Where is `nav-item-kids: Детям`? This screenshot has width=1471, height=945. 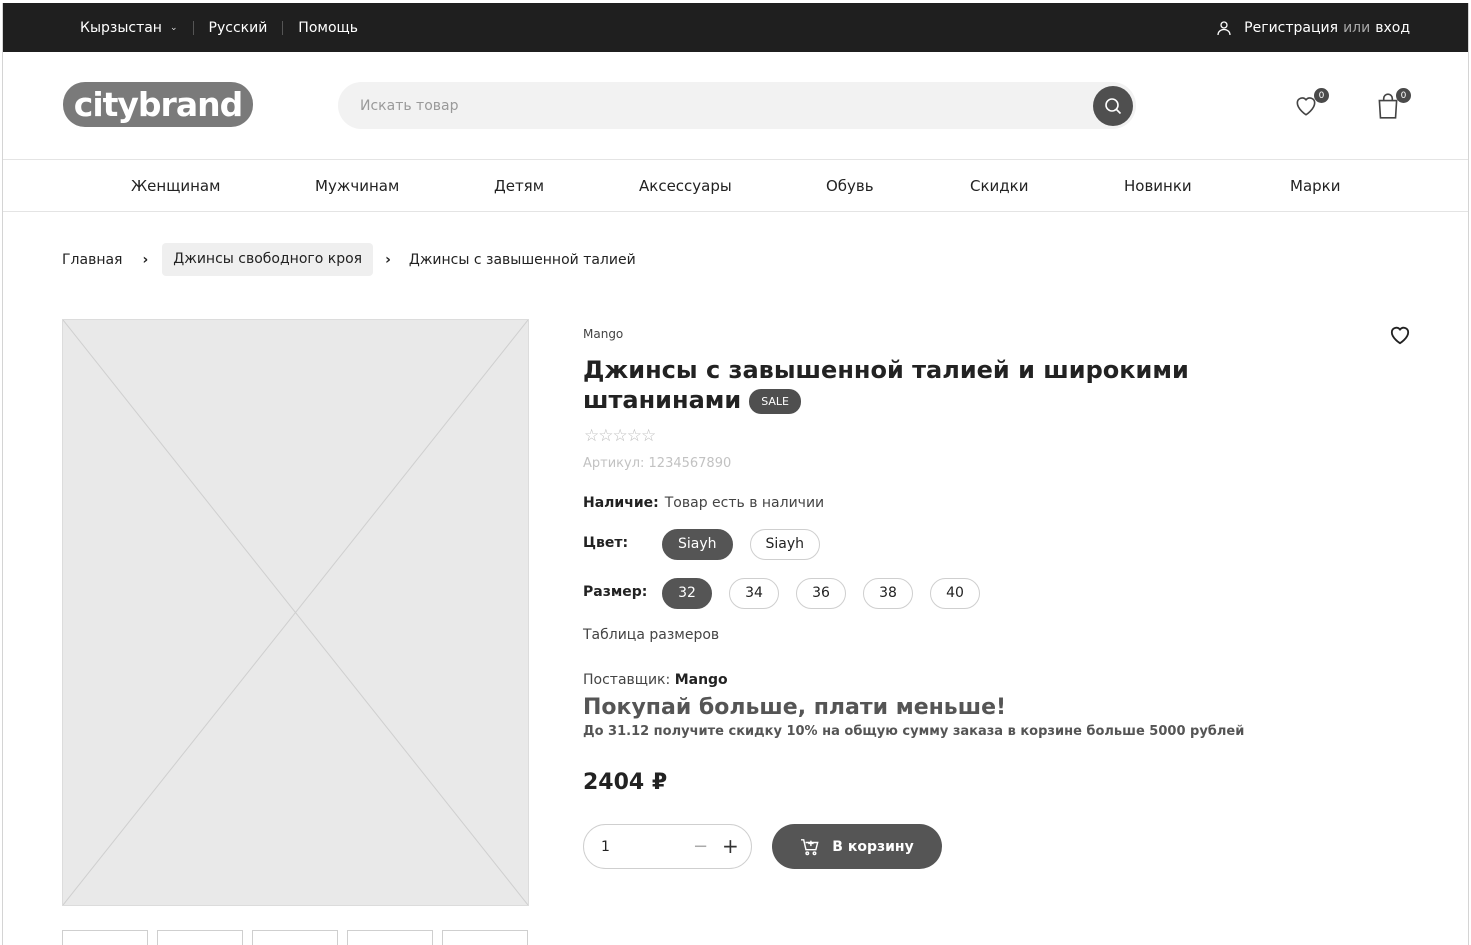
nav-item-kids: Детям is located at coordinates (519, 186).